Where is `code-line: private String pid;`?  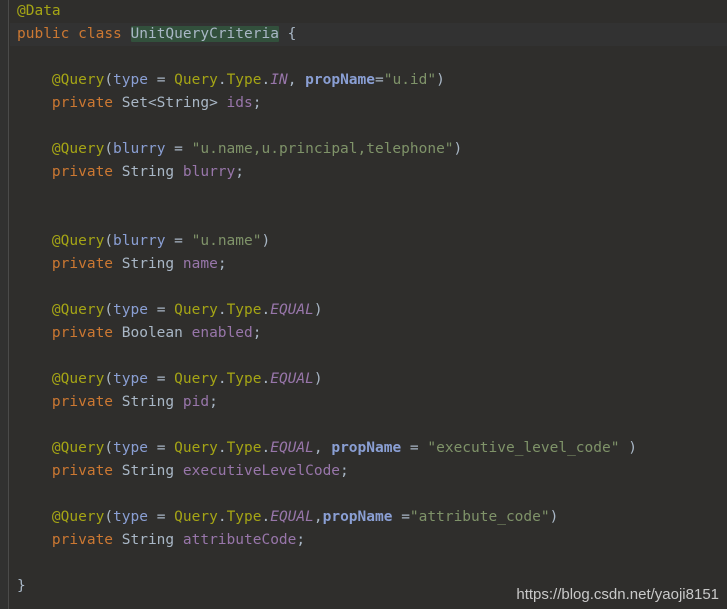
code-line: private String pid; is located at coordinates (368, 402).